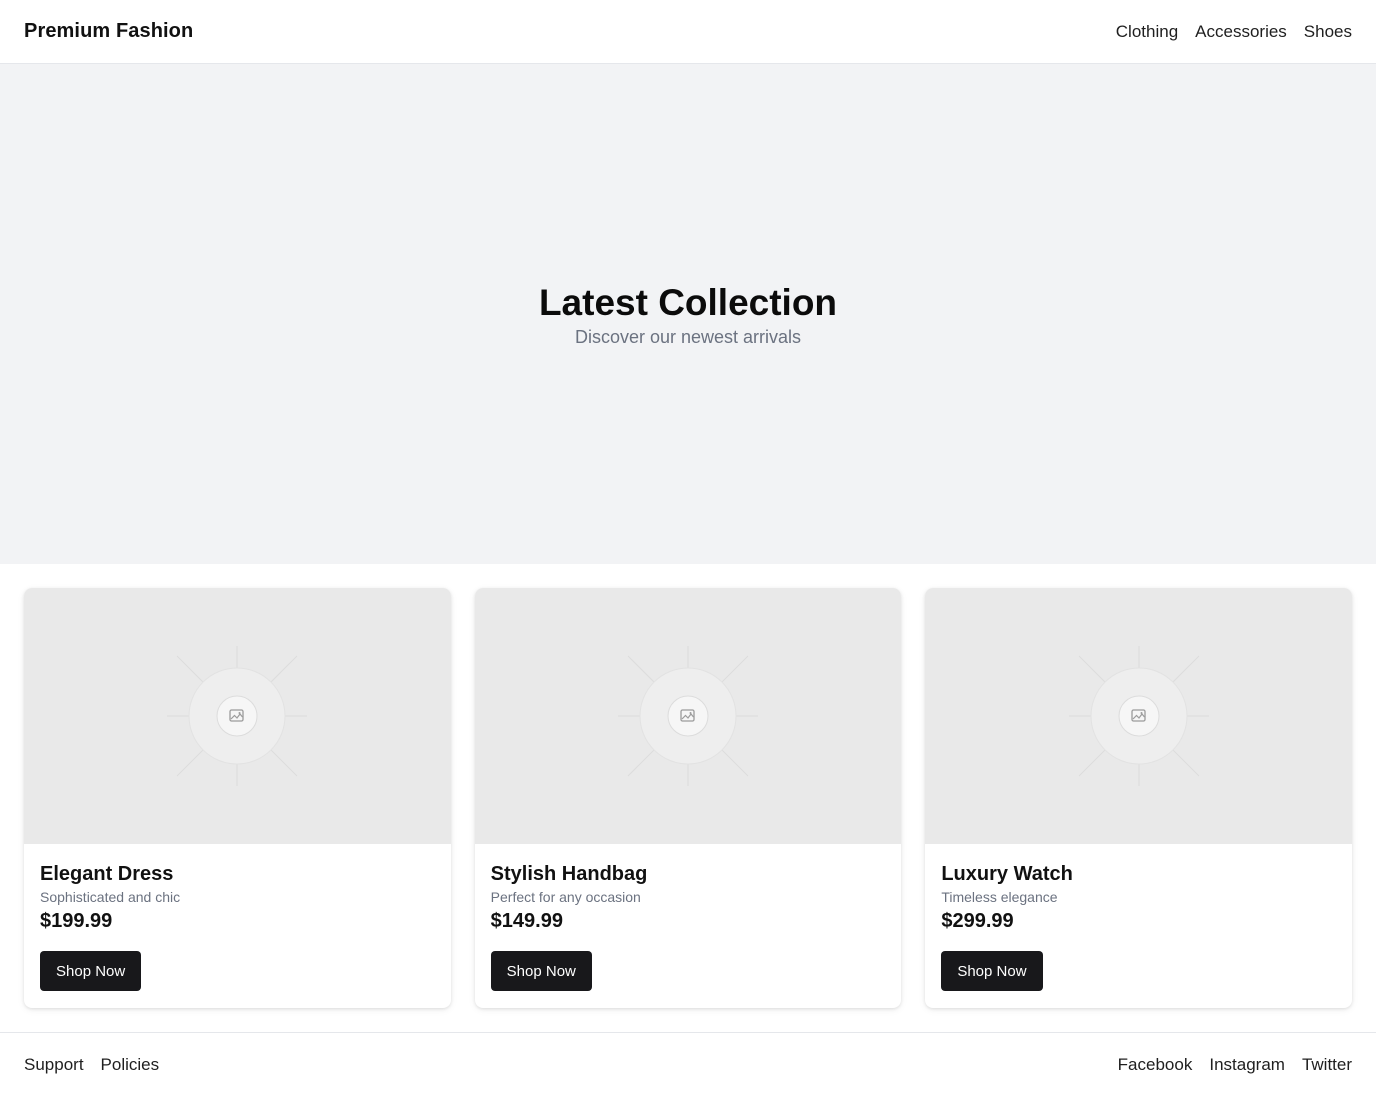 This screenshot has height=1096, width=1376. What do you see at coordinates (1328, 32) in the screenshot?
I see `nav-item-shoes: Shoes` at bounding box center [1328, 32].